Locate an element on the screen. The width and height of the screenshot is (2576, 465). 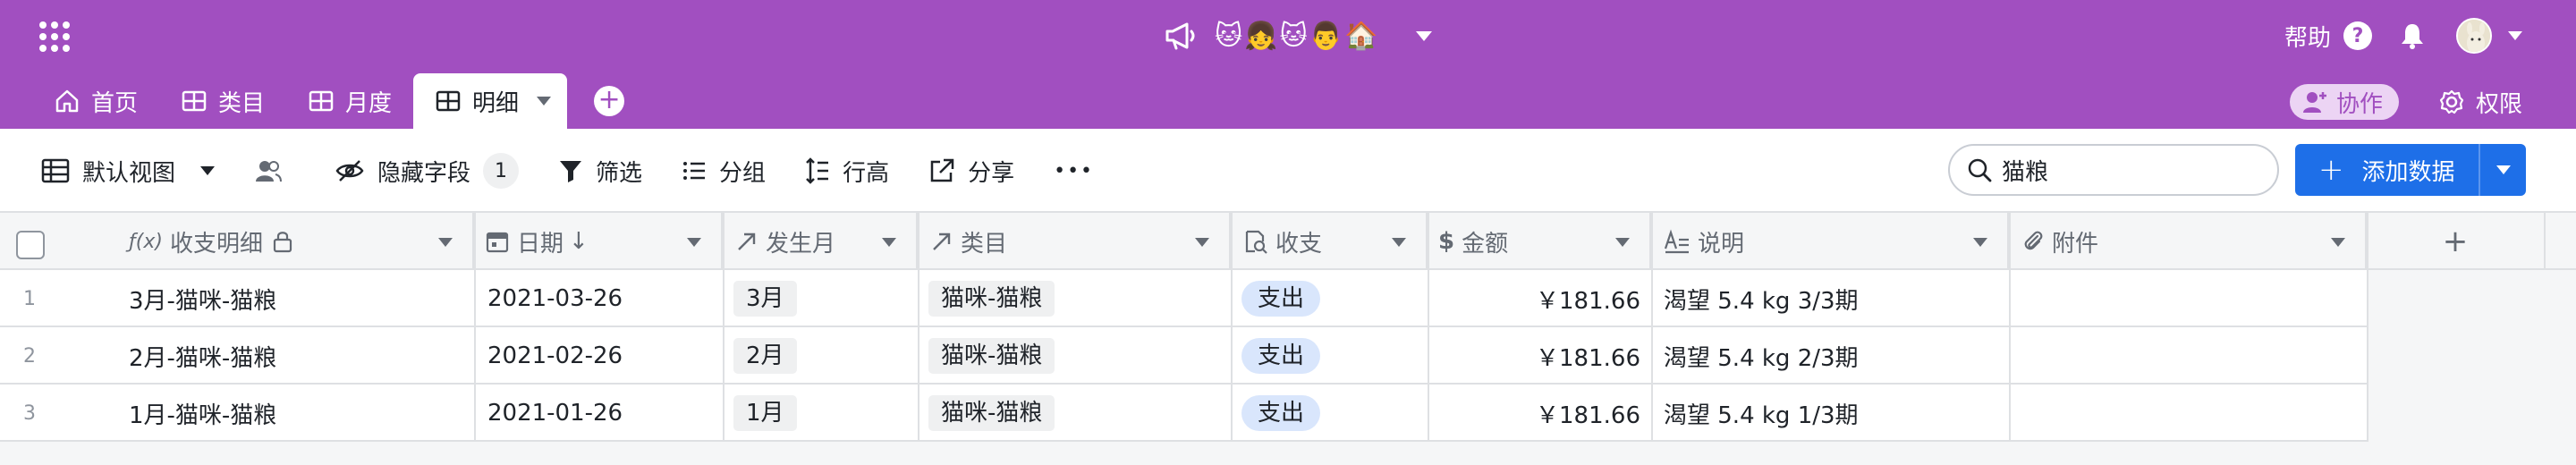
share-button: 分享 is located at coordinates (971, 171).